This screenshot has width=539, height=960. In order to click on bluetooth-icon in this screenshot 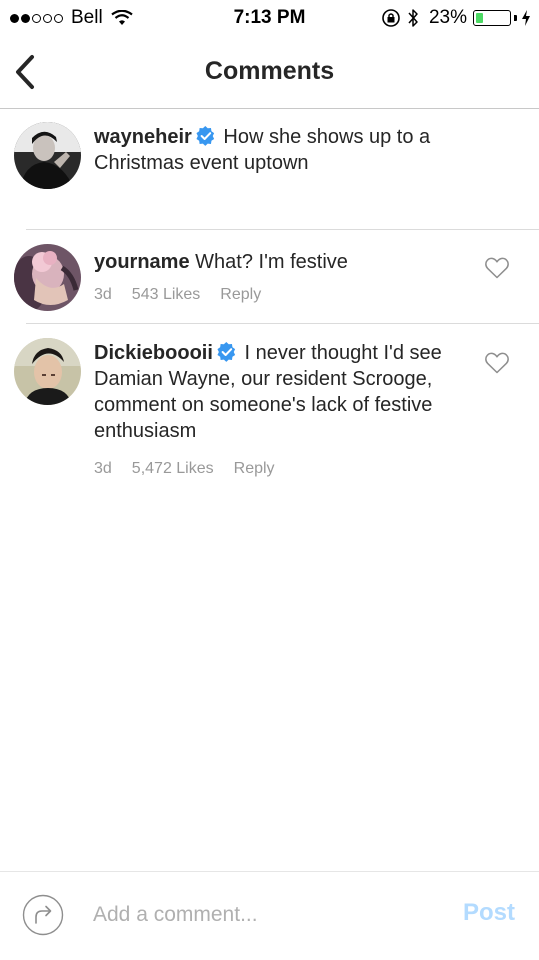, I will do `click(413, 18)`.